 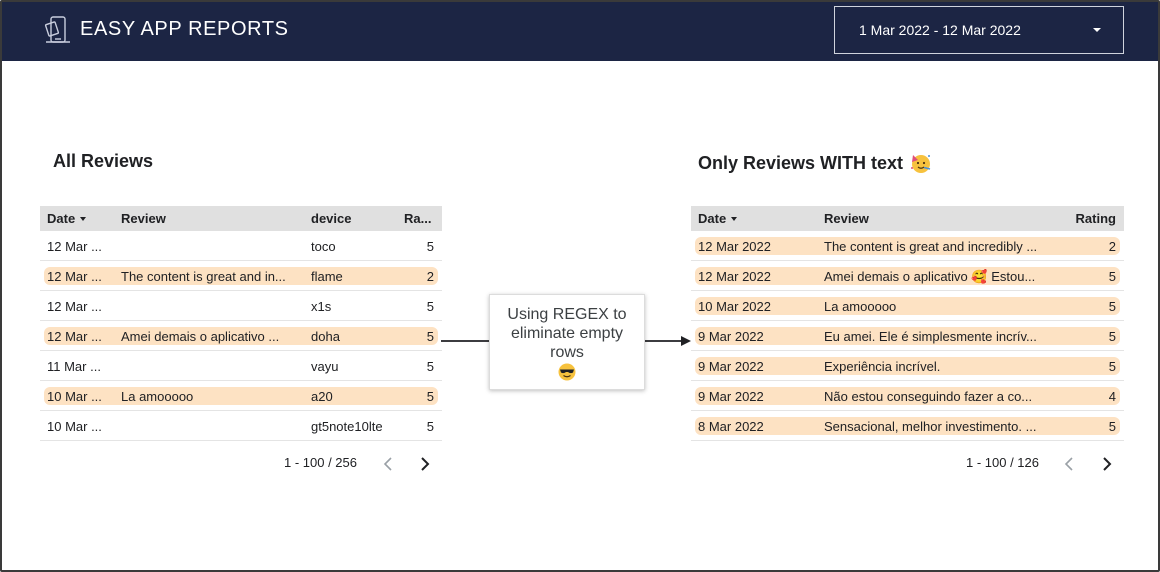 What do you see at coordinates (325, 336) in the screenshot?
I see `cell-device: doha` at bounding box center [325, 336].